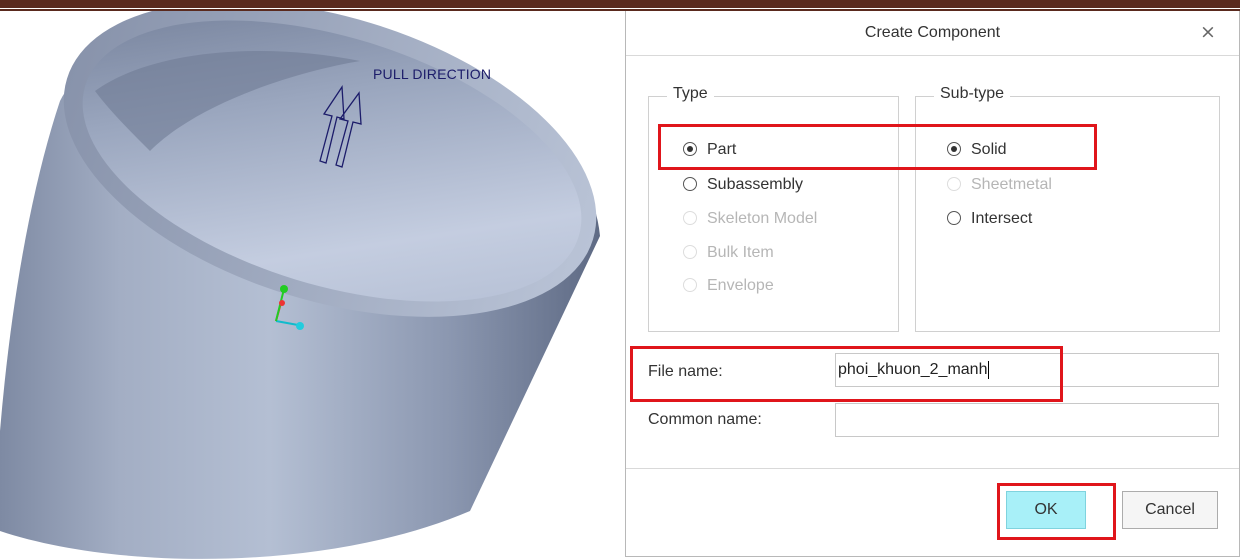 Image resolution: width=1240 pixels, height=560 pixels. I want to click on file-name-field: phoi_khuon_2_manh, so click(1027, 370).